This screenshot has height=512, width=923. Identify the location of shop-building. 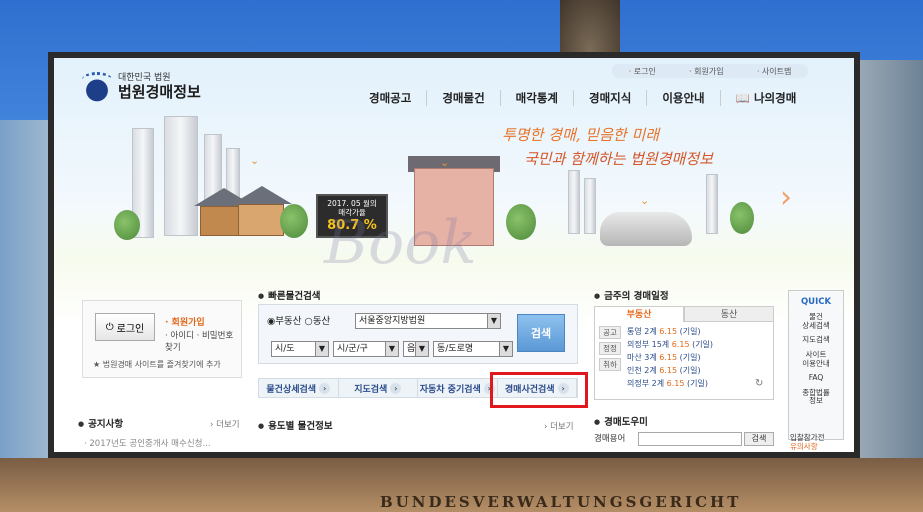
(454, 207).